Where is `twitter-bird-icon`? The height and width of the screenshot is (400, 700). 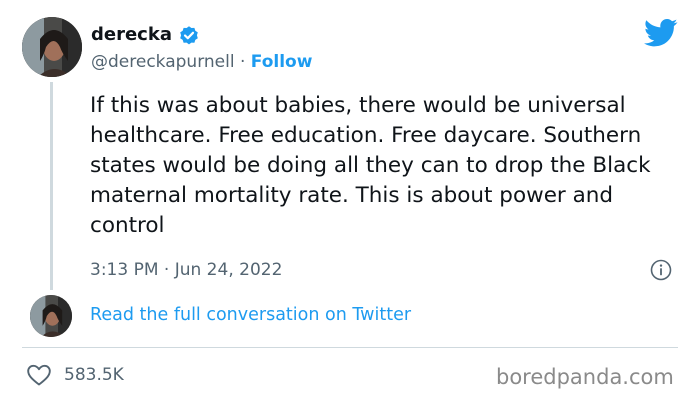 twitter-bird-icon is located at coordinates (661, 33).